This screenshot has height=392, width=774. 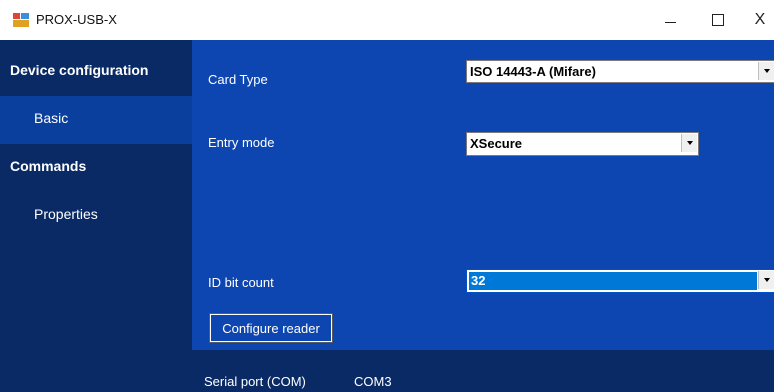 What do you see at coordinates (96, 168) in the screenshot?
I see `sidebar-item-commands: Commands` at bounding box center [96, 168].